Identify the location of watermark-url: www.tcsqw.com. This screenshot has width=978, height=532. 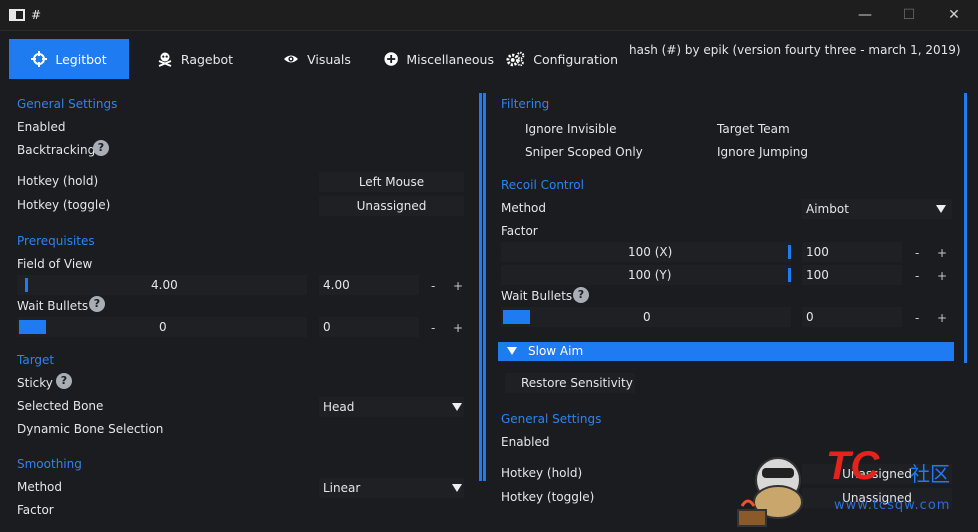
(892, 505).